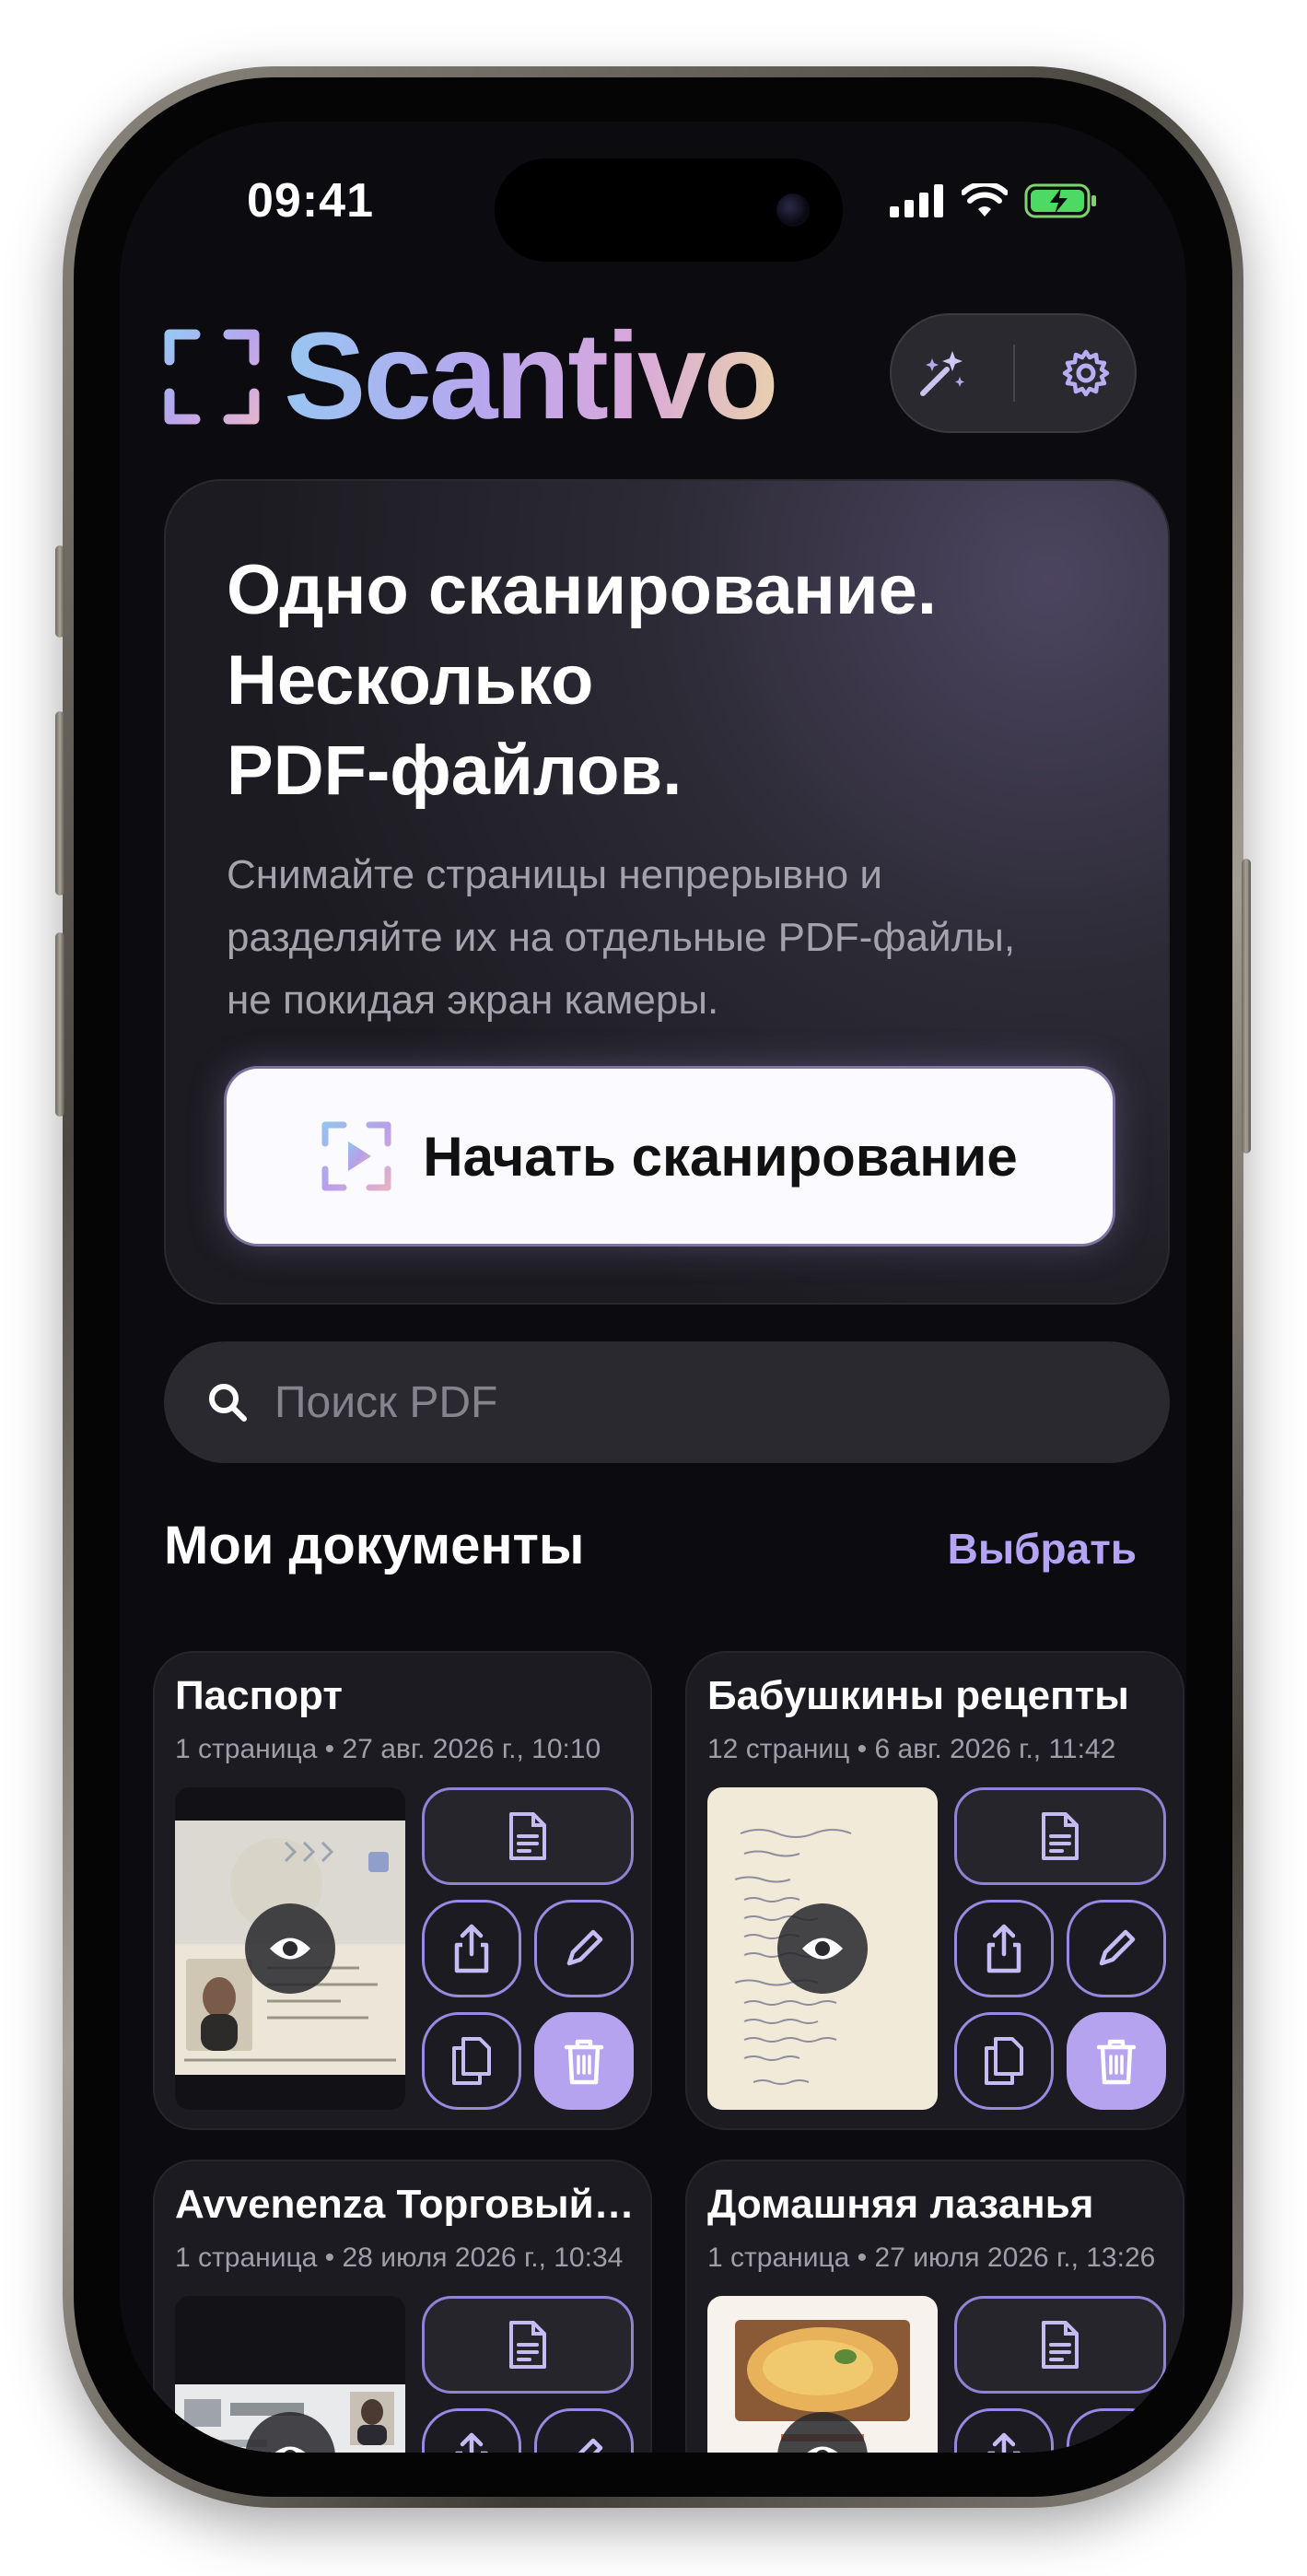  I want to click on dynamic-island, so click(669, 210).